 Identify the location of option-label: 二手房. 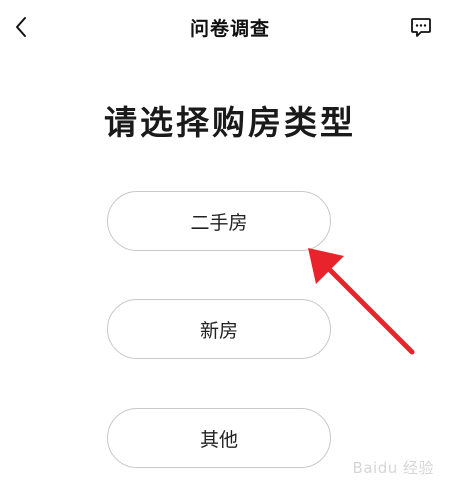
(219, 222).